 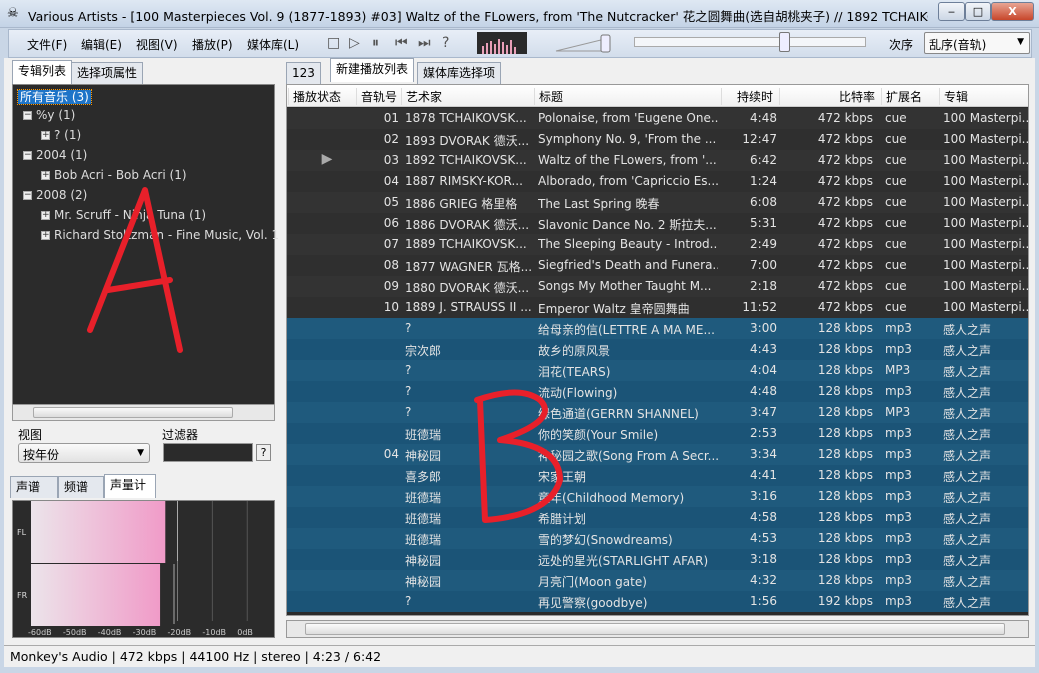 I want to click on next-button: ⏭, so click(x=424, y=43).